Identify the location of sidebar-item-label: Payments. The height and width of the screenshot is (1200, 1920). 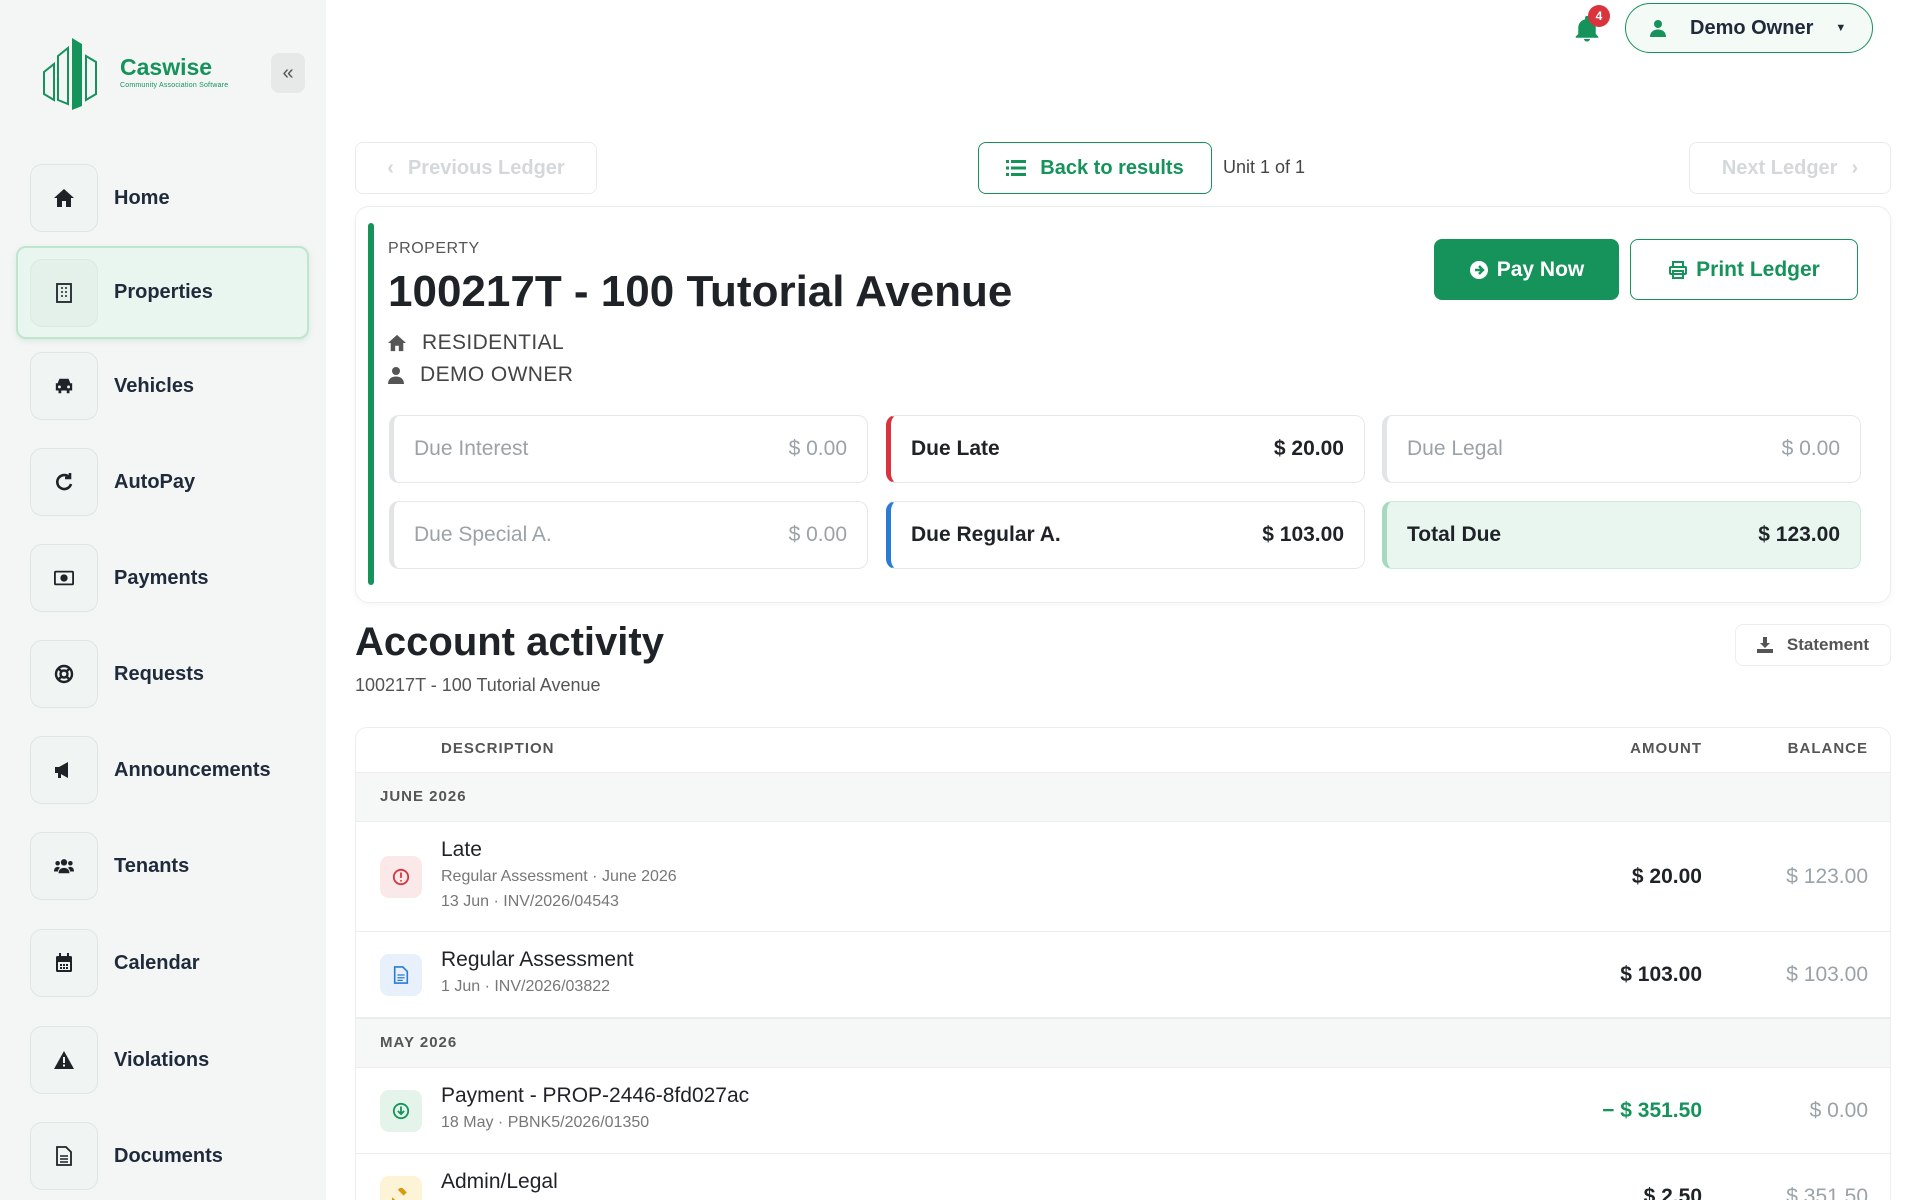
(161, 577).